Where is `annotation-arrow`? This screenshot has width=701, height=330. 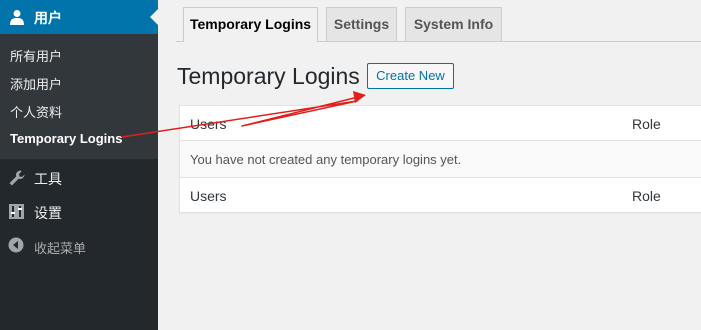 annotation-arrow is located at coordinates (243, 114).